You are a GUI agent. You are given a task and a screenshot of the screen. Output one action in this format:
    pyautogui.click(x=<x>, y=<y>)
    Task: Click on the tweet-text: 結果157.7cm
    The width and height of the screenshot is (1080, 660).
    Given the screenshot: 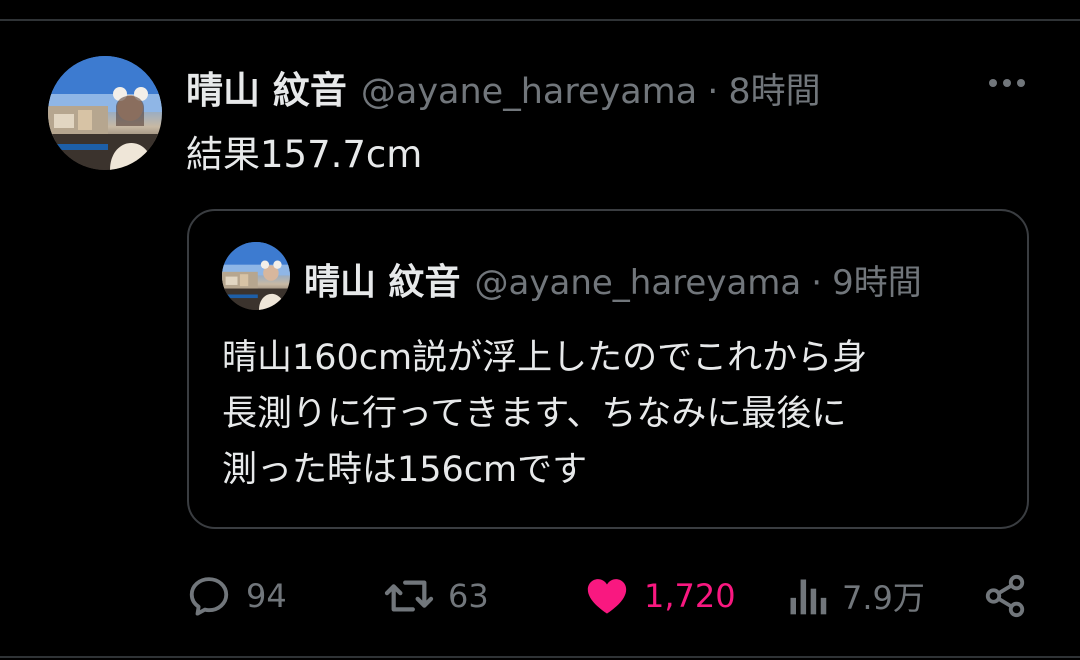 What is the action you would take?
    pyautogui.click(x=304, y=154)
    